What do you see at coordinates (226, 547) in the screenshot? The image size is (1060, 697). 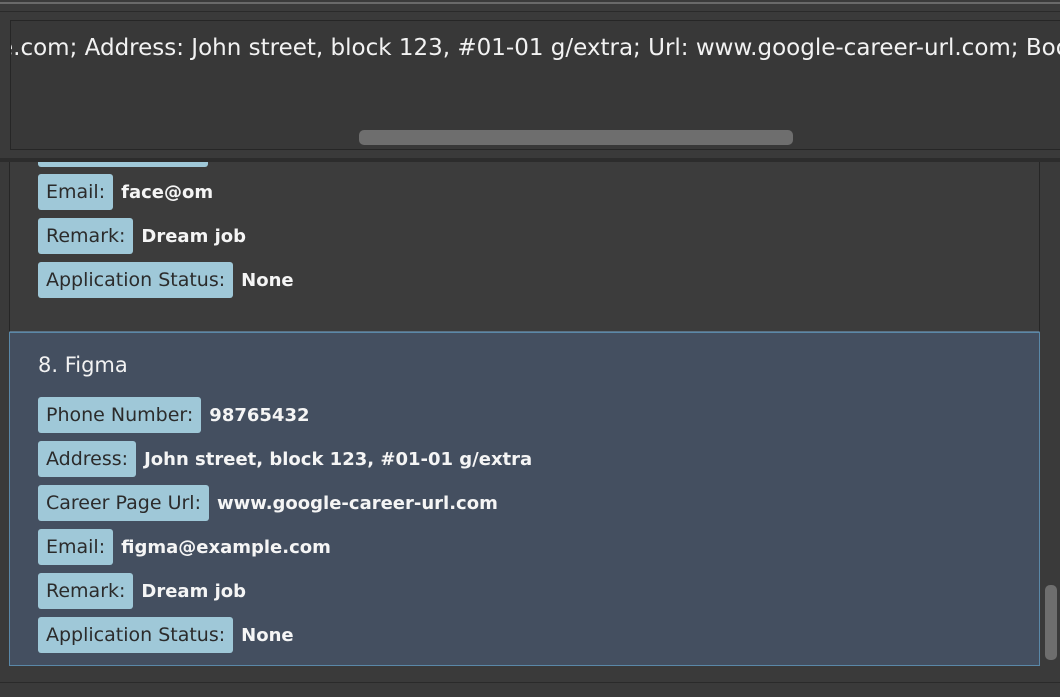 I see `field-value: figma@example.com` at bounding box center [226, 547].